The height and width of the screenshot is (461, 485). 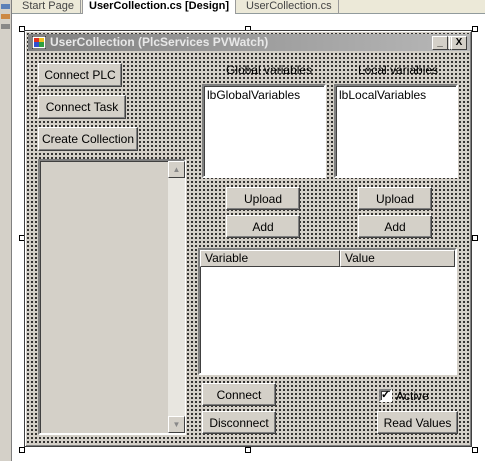 I want to click on local-variables-label: Local variables, so click(x=398, y=70).